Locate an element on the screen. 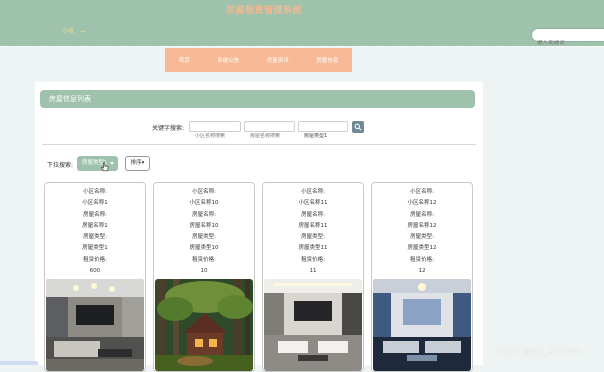  user-menu: 小张 → is located at coordinates (73, 30).